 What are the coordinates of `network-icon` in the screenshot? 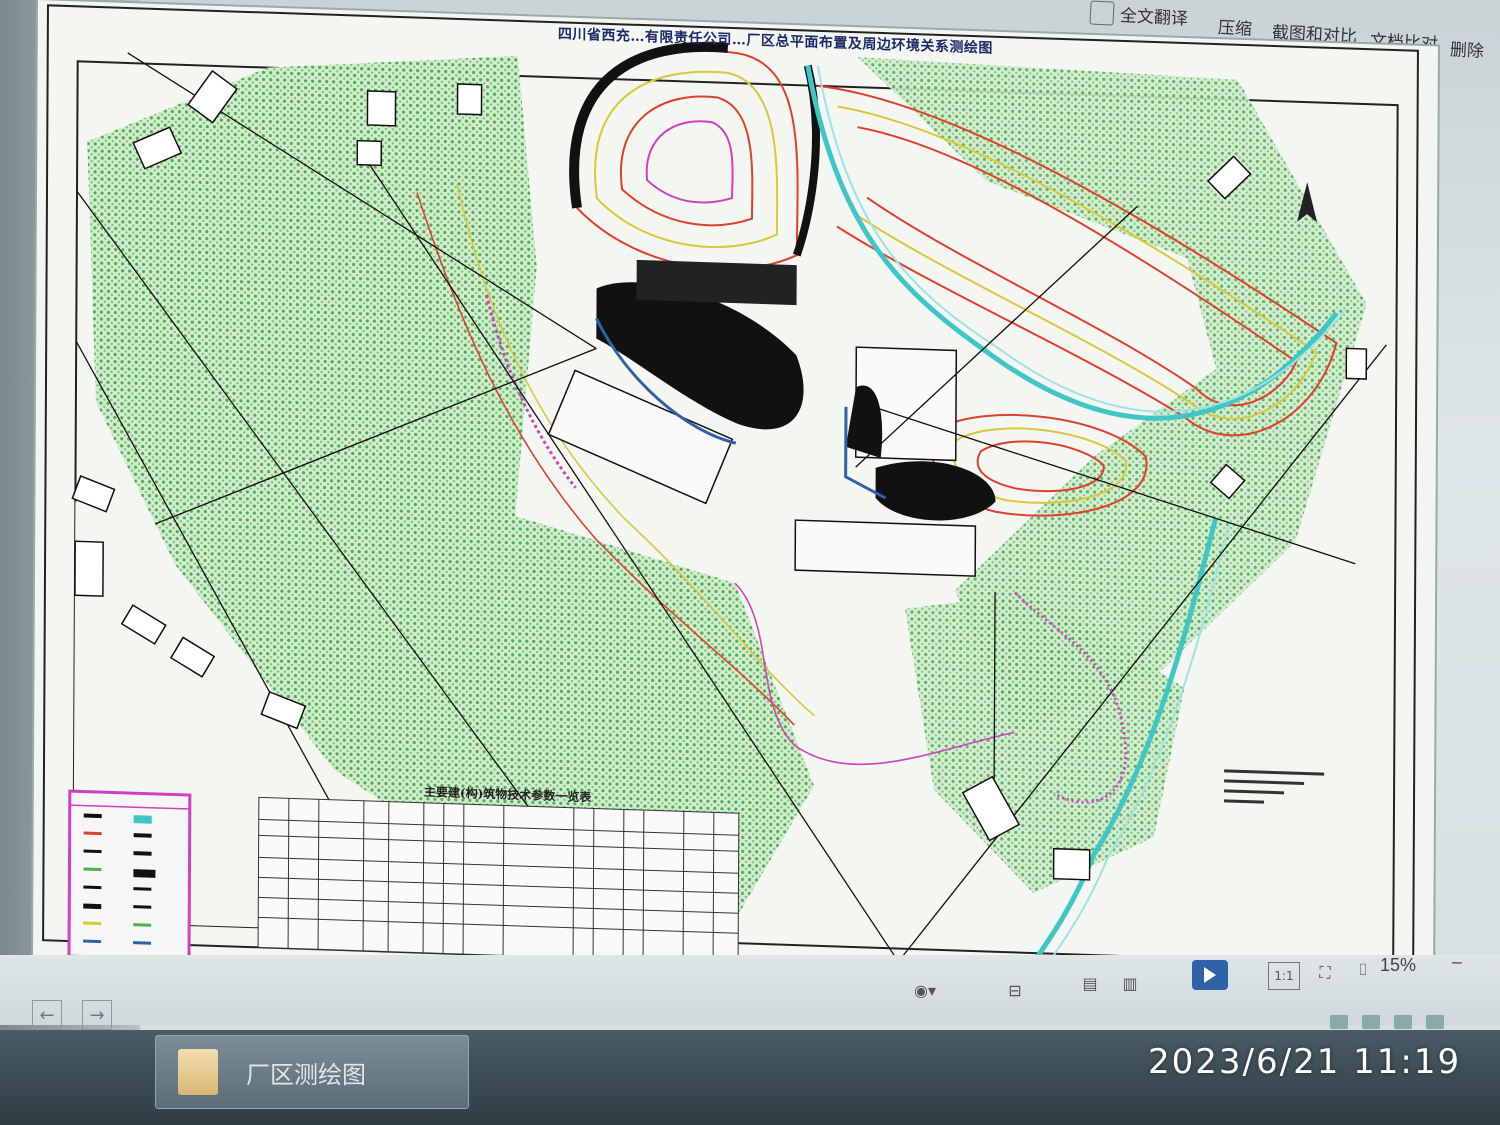 It's located at (1371, 1022).